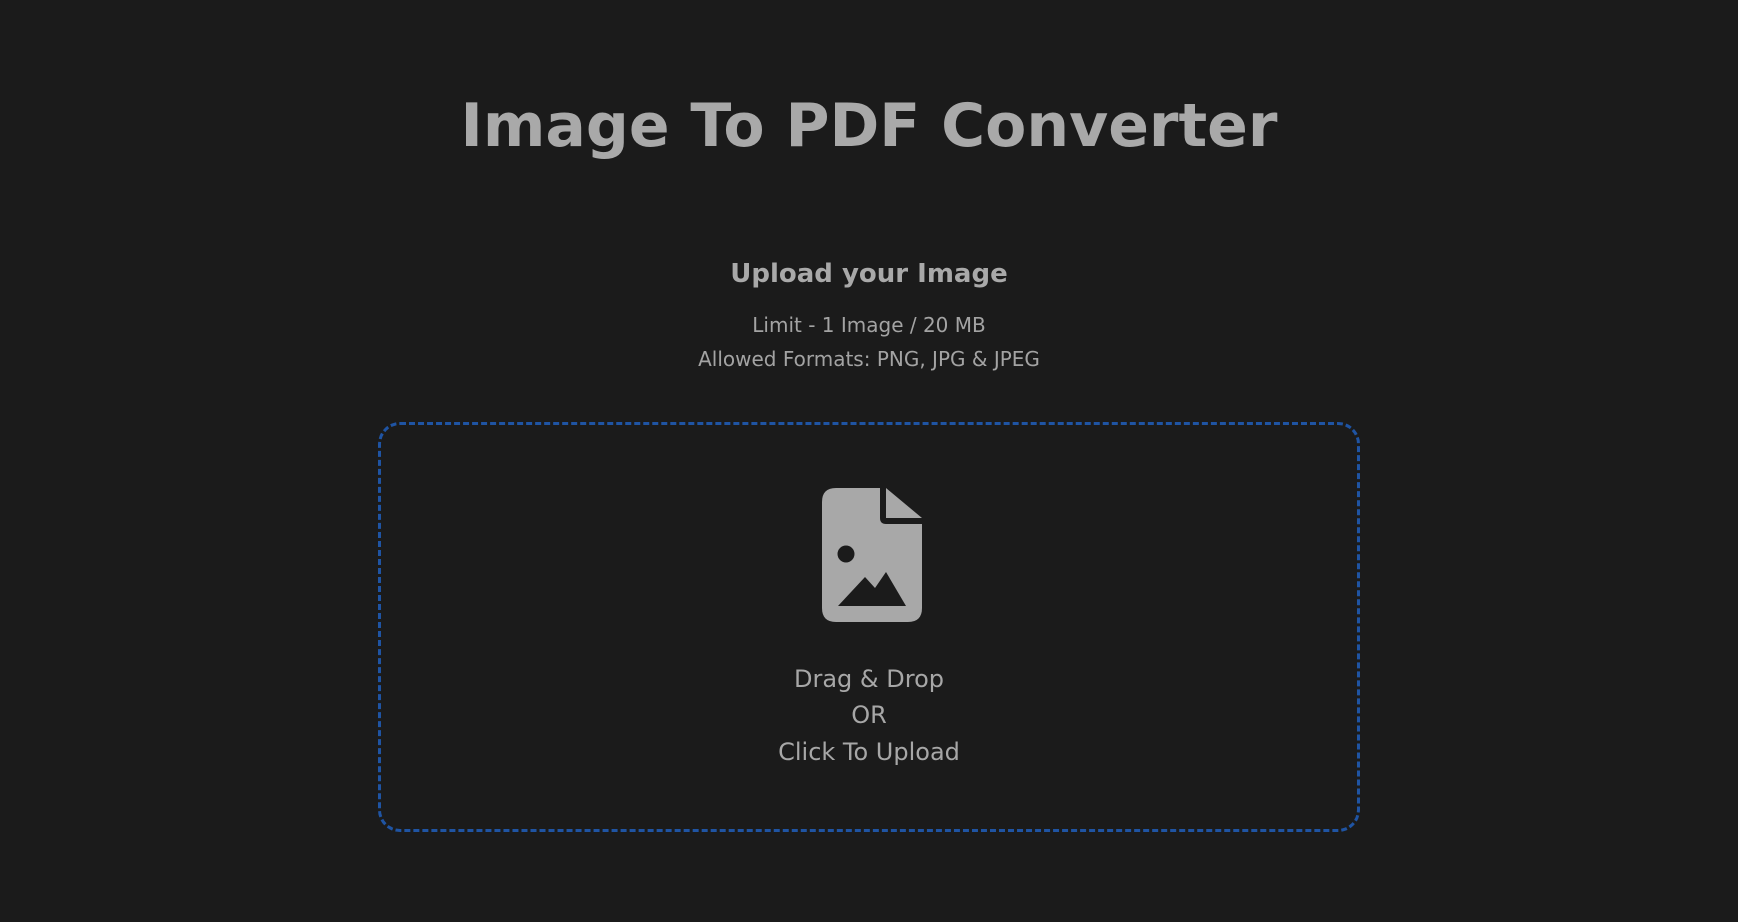 This screenshot has width=1738, height=922. I want to click on upload-heading: Upload your Image, so click(869, 274).